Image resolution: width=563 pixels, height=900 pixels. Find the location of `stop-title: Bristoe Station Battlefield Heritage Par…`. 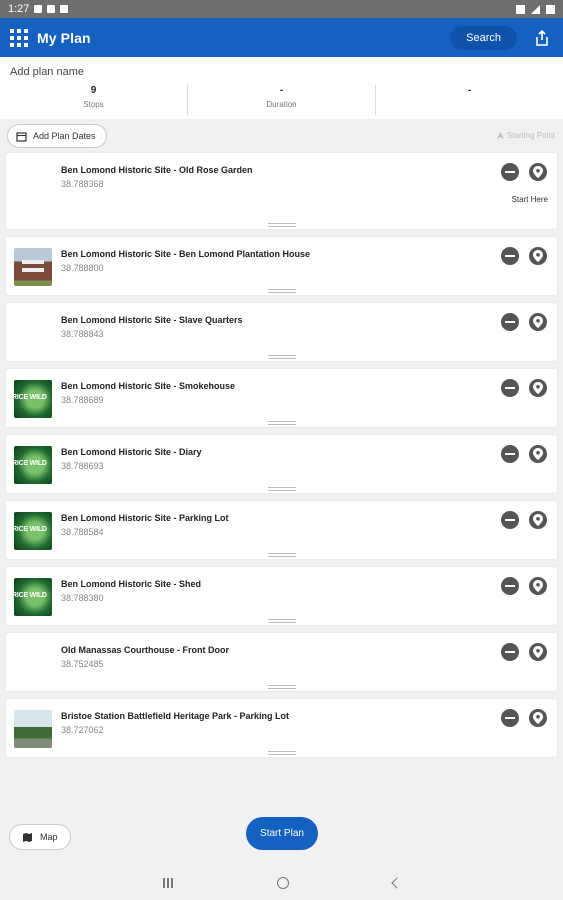

stop-title: Bristoe Station Battlefield Heritage Par… is located at coordinates (175, 716).